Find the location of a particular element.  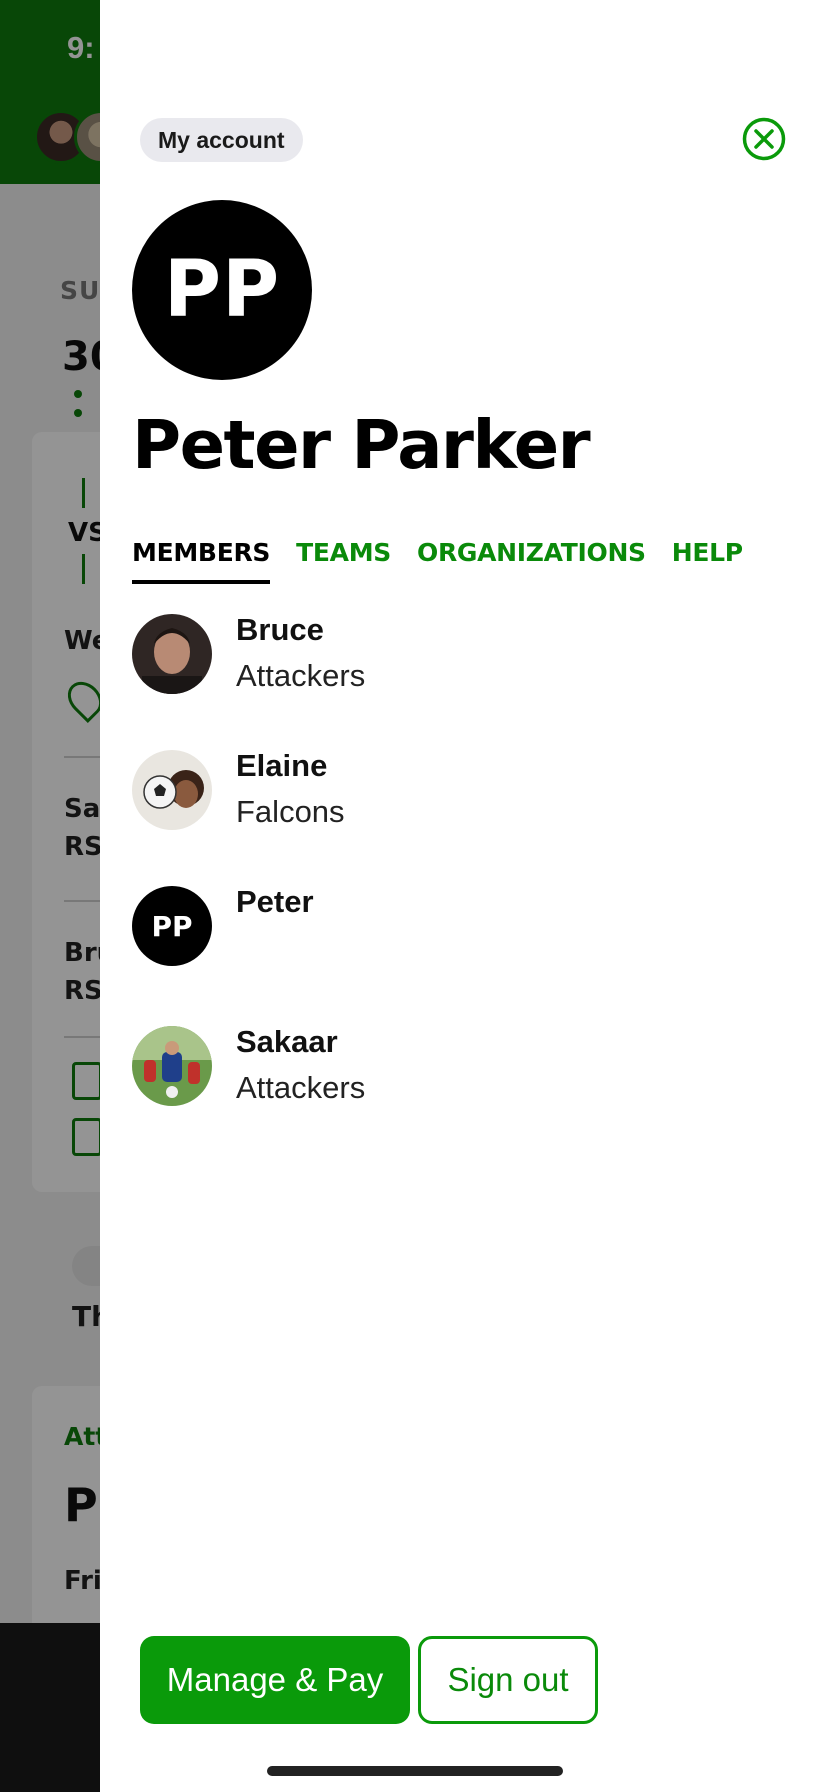

profile-avatar: PP is located at coordinates (222, 290).